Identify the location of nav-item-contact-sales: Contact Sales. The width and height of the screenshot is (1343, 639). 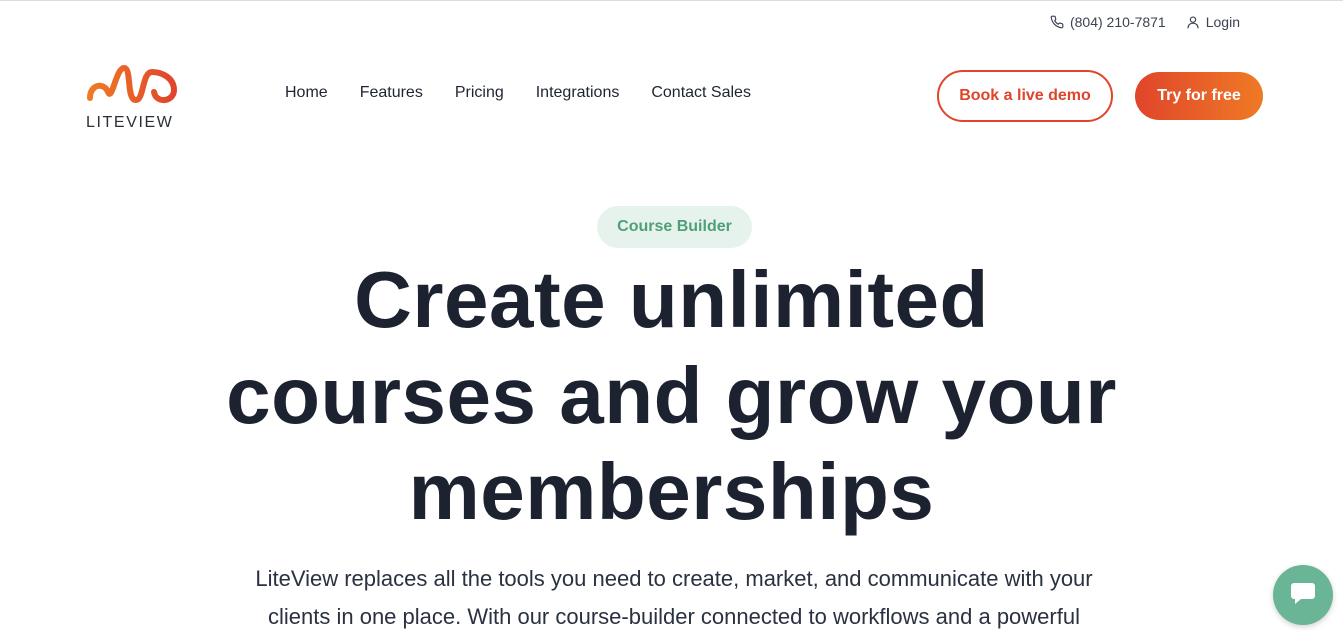
(701, 93).